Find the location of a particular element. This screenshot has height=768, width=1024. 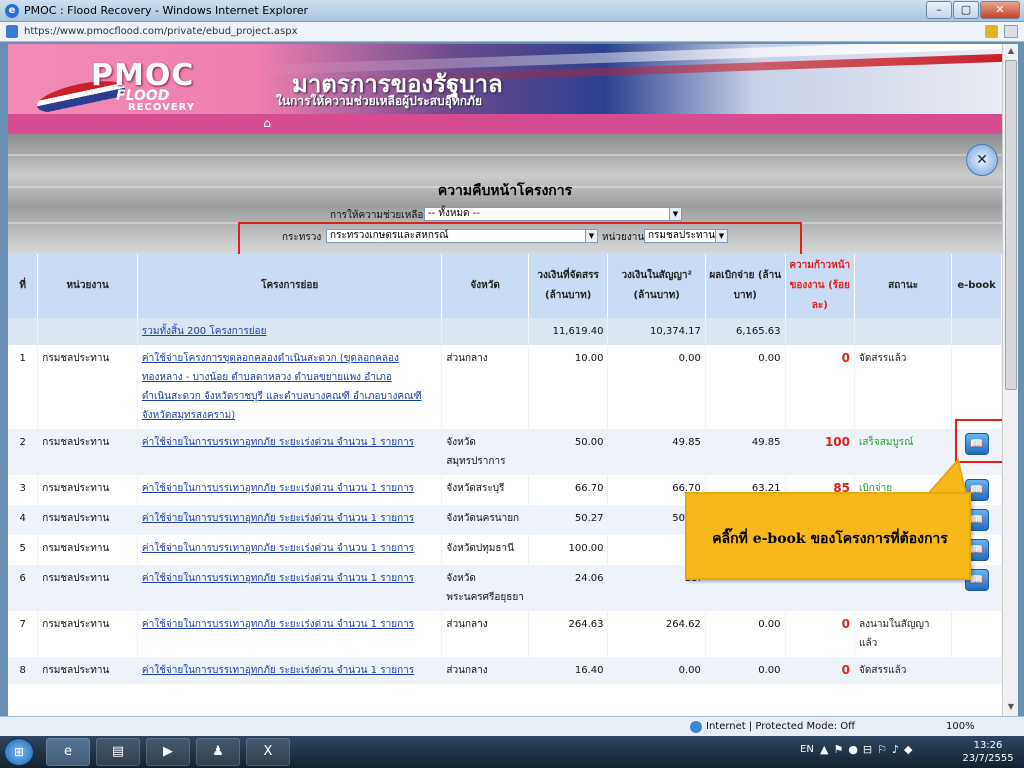

scroll-thumb is located at coordinates (1011, 225).